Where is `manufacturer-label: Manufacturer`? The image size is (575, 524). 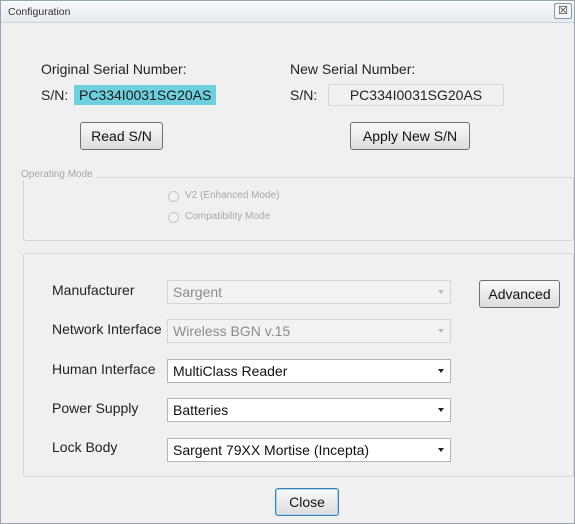
manufacturer-label: Manufacturer is located at coordinates (93, 290).